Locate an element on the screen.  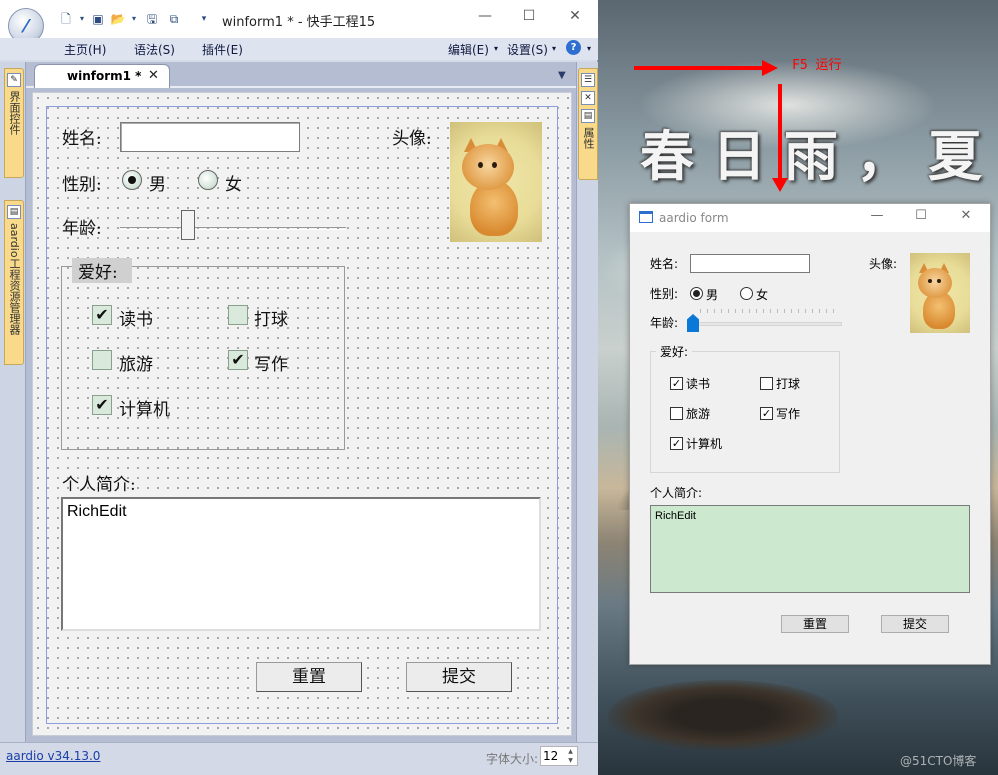
font-size-spinner-icon: ▲ ▼ is located at coordinates (570, 756).